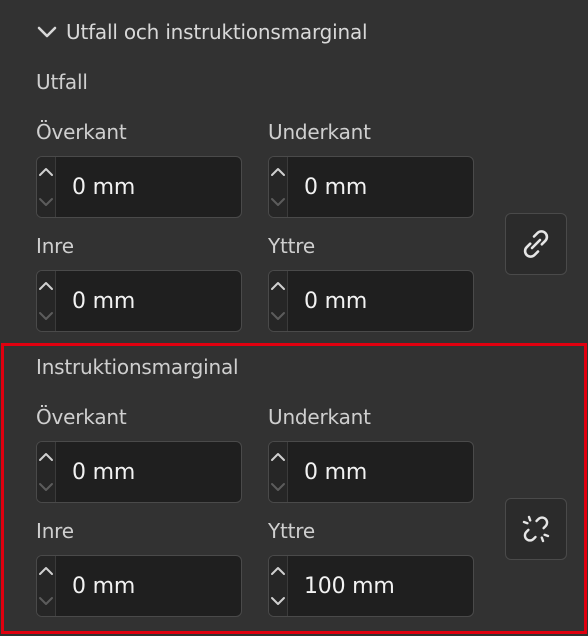  I want to click on slug-bottom-field, so click(371, 472).